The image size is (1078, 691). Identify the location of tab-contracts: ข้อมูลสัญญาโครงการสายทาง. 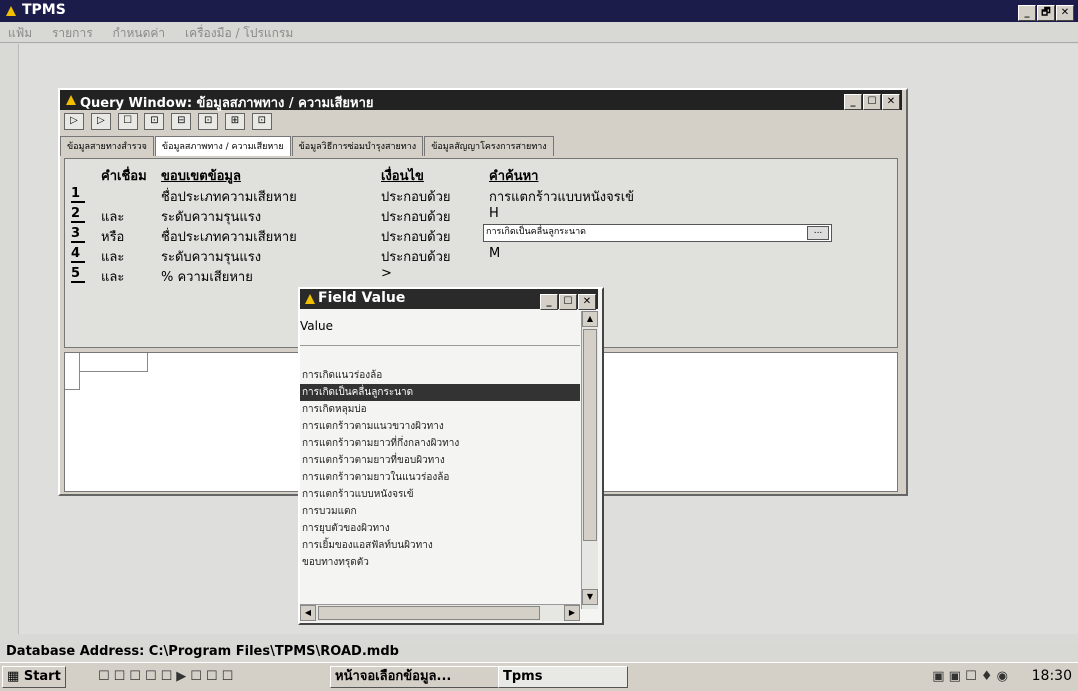
(489, 146).